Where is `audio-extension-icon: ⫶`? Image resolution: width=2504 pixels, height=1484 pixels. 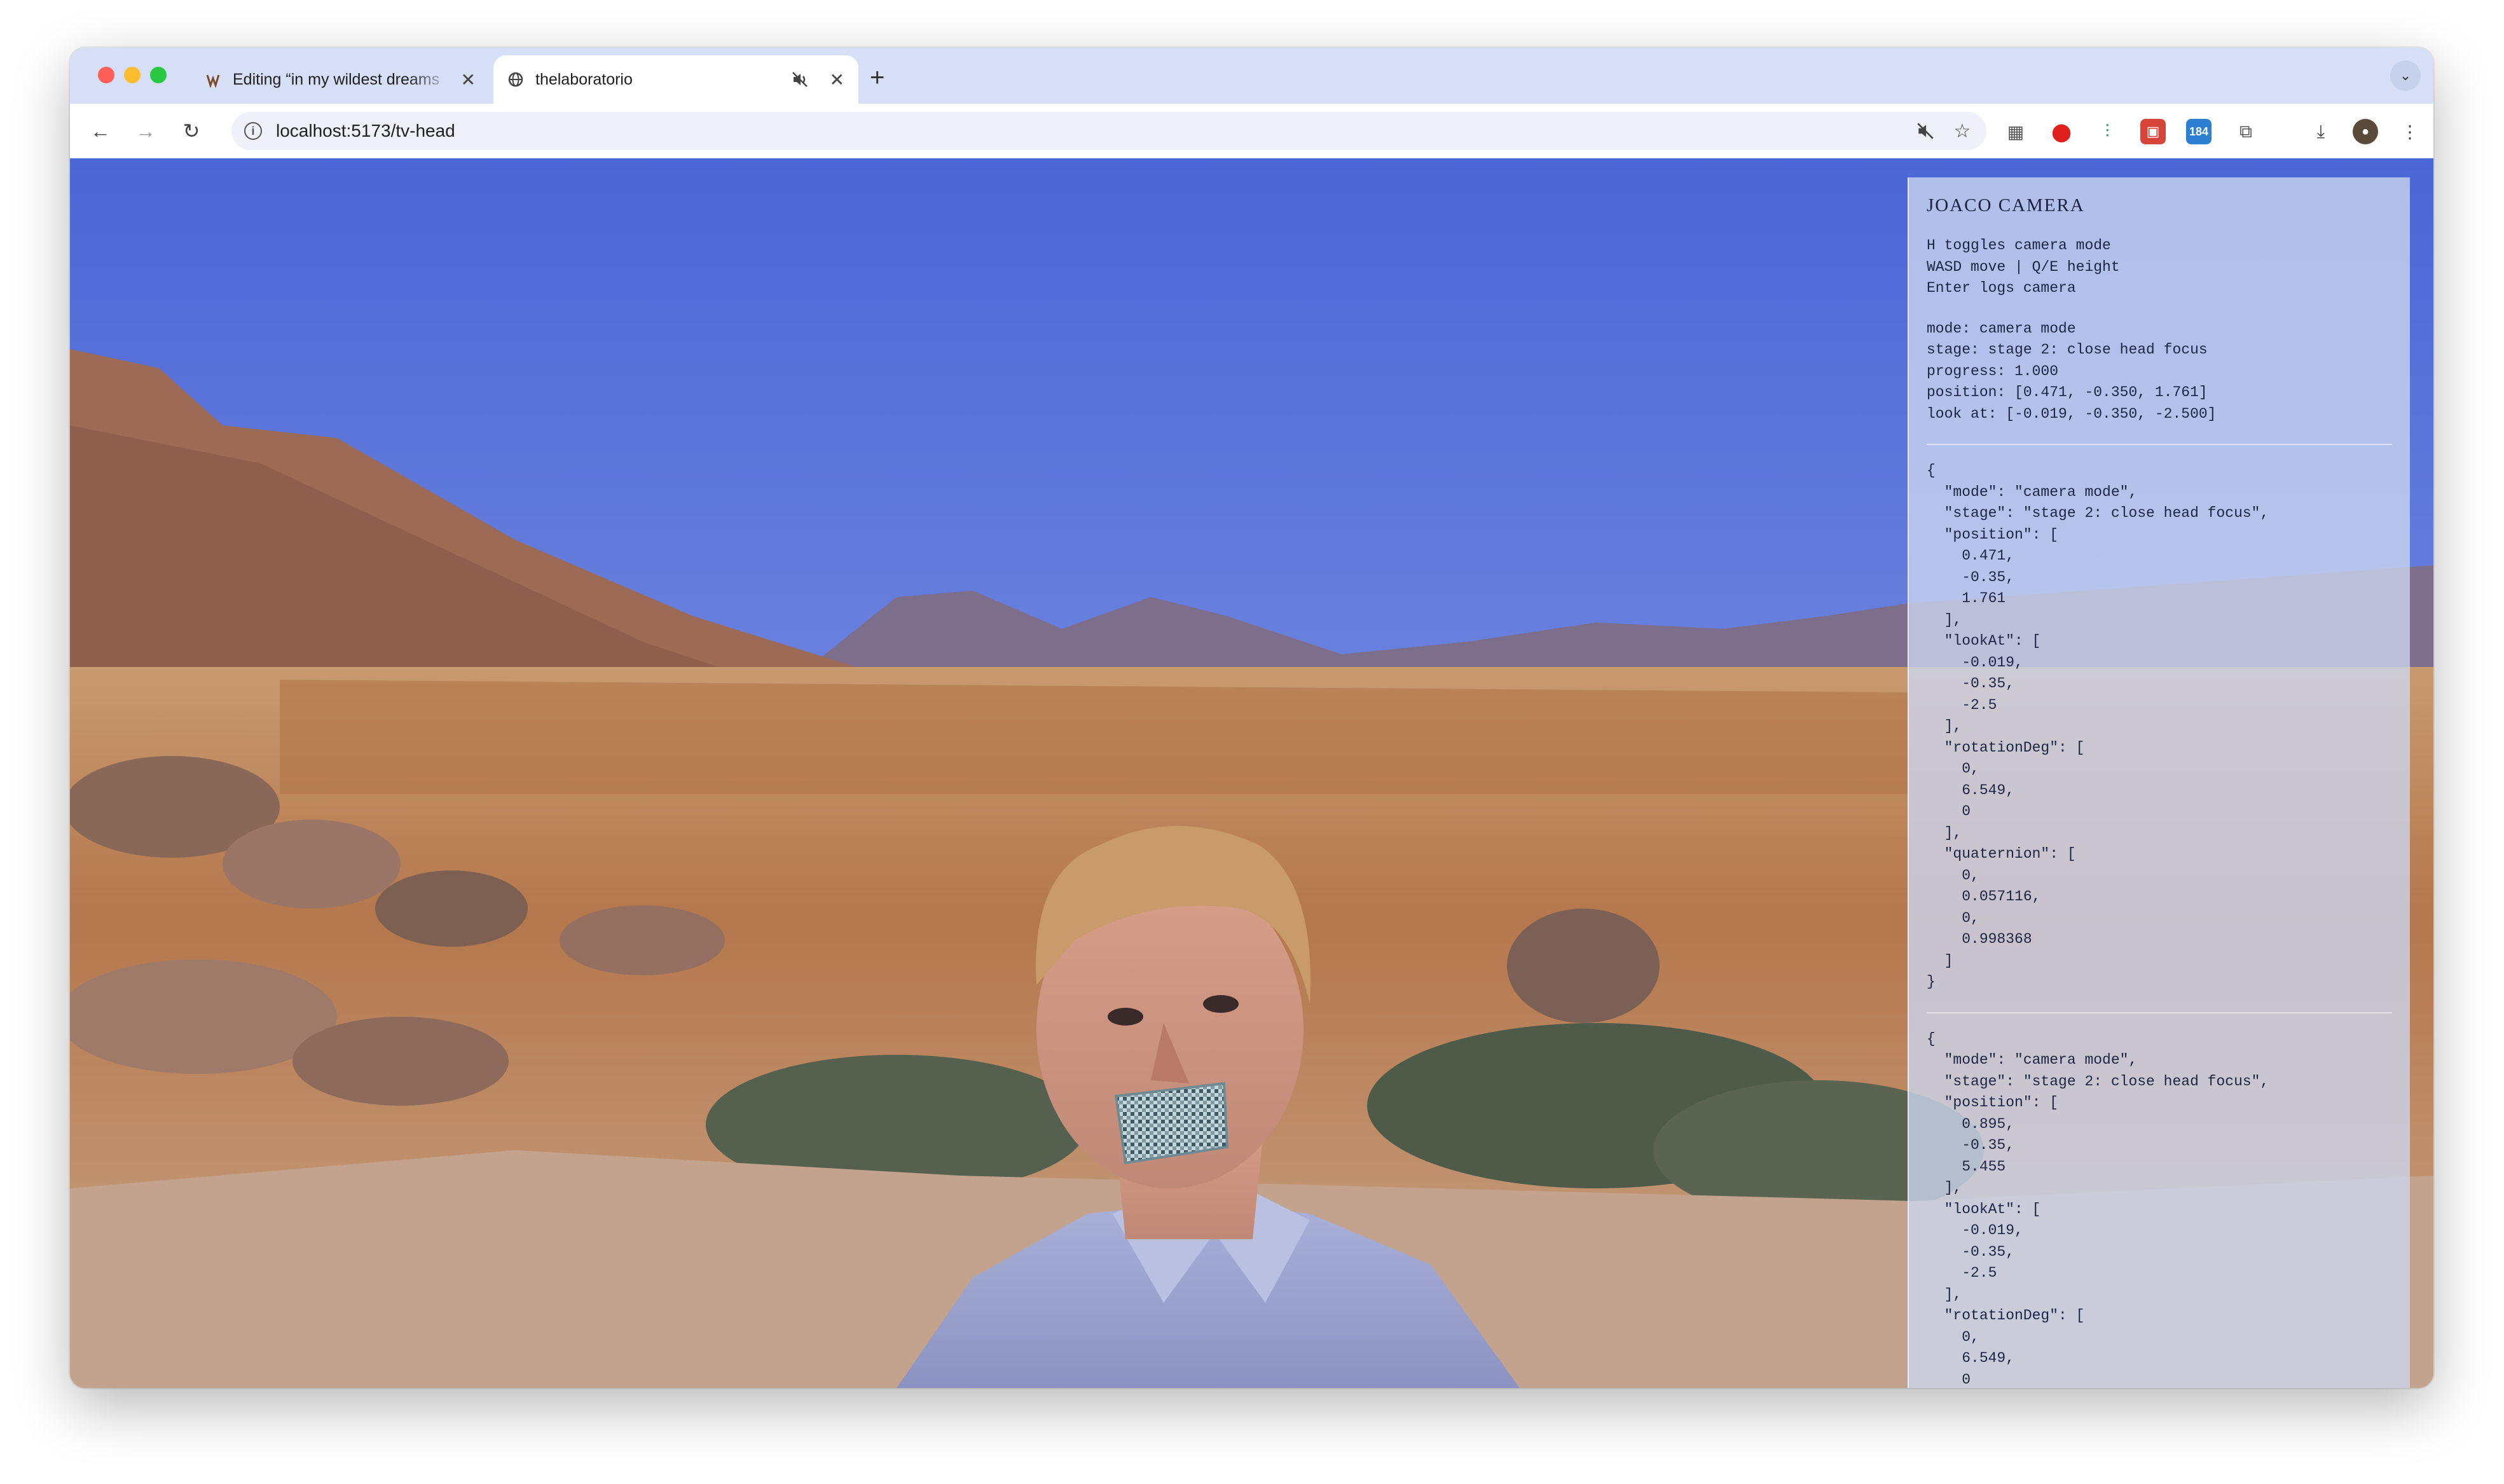
audio-extension-icon: ⫶ is located at coordinates (2107, 131).